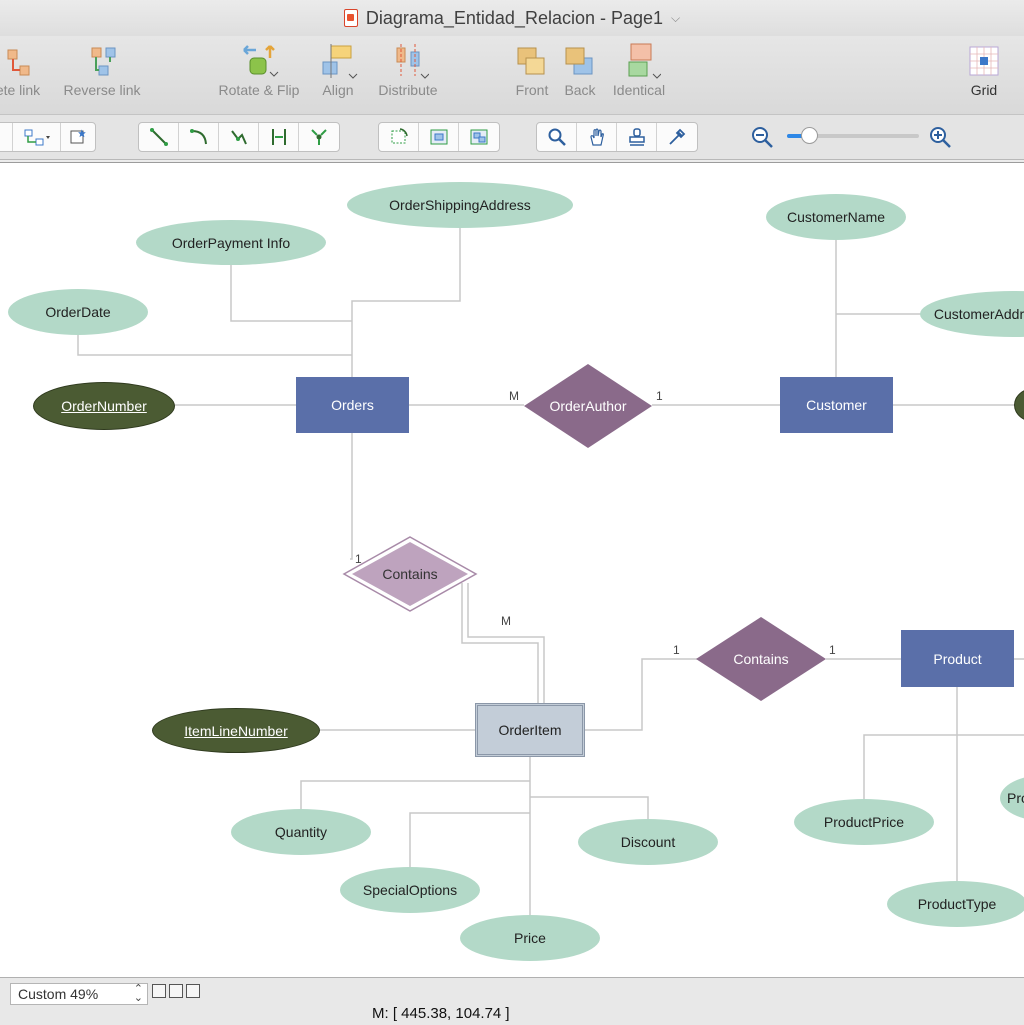 This screenshot has height=1025, width=1024. I want to click on title-bar: Diagrama_Entidad_Relacion - Page1 ⌵, so click(512, 18).